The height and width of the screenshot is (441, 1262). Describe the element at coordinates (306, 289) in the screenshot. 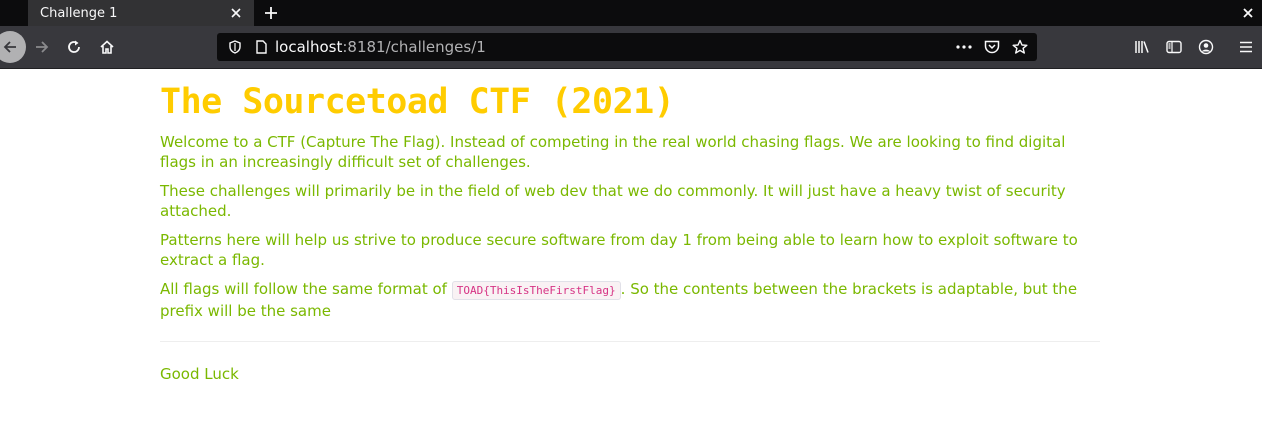

I see `flag-format-text-before: All flags will follow the same format of` at that location.